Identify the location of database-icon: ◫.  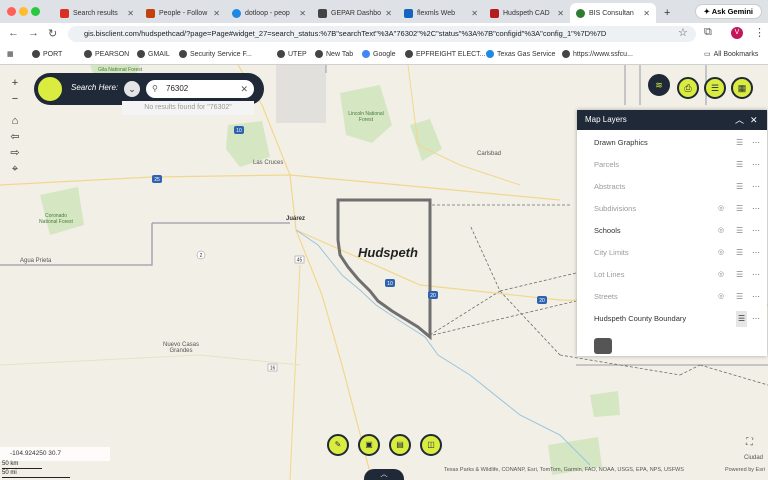
(431, 445).